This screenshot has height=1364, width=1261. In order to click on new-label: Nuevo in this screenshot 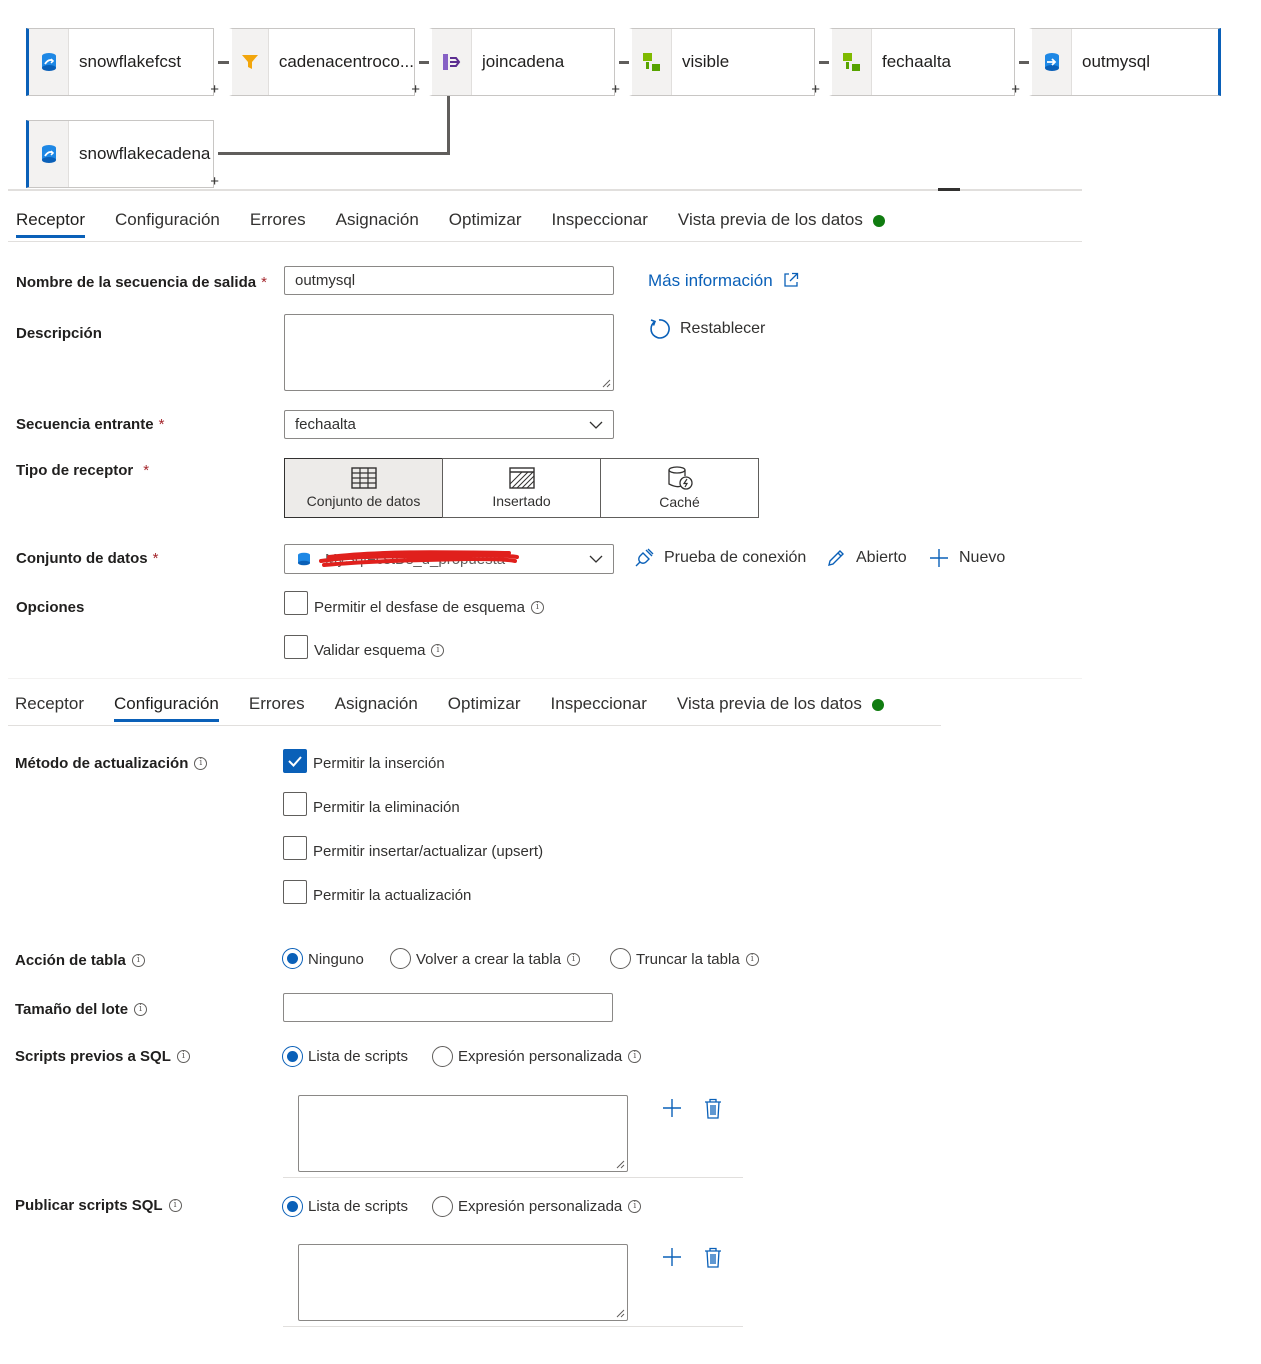, I will do `click(982, 557)`.